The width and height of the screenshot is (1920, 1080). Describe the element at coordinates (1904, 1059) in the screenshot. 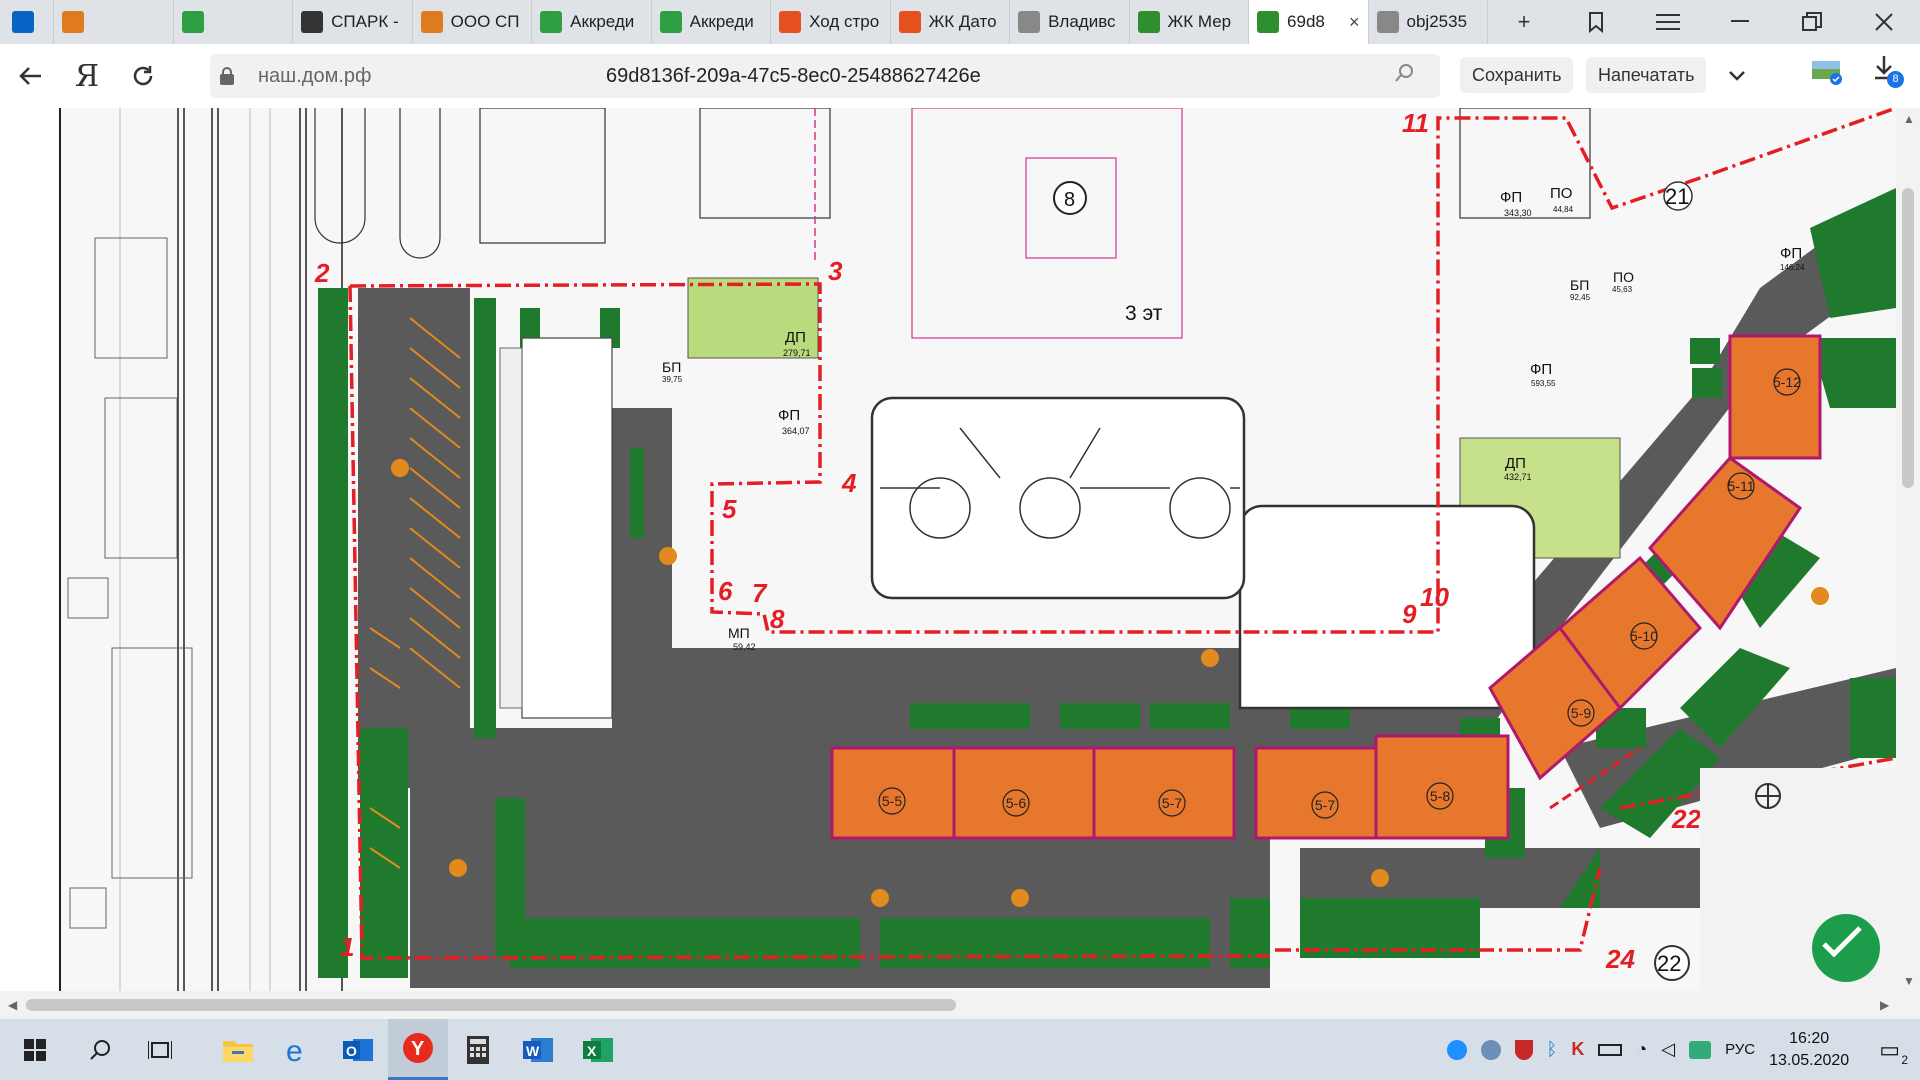

I see `notifications-count: 2` at that location.